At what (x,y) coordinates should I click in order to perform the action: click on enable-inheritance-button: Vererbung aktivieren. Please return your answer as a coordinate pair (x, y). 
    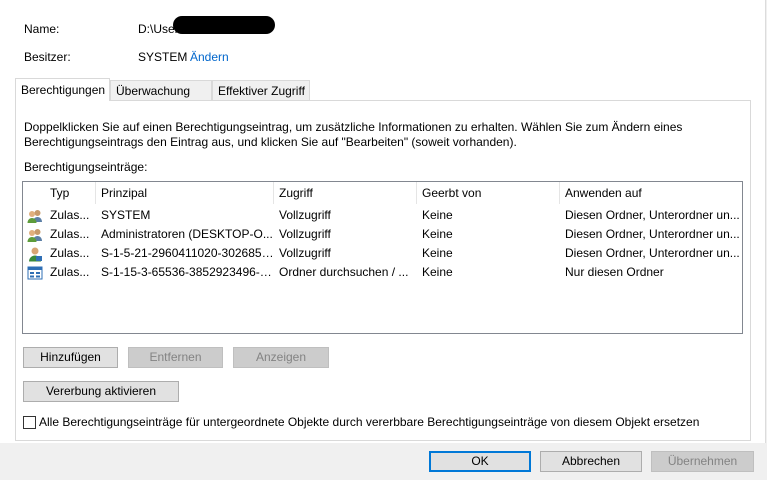
    Looking at the image, I should click on (101, 391).